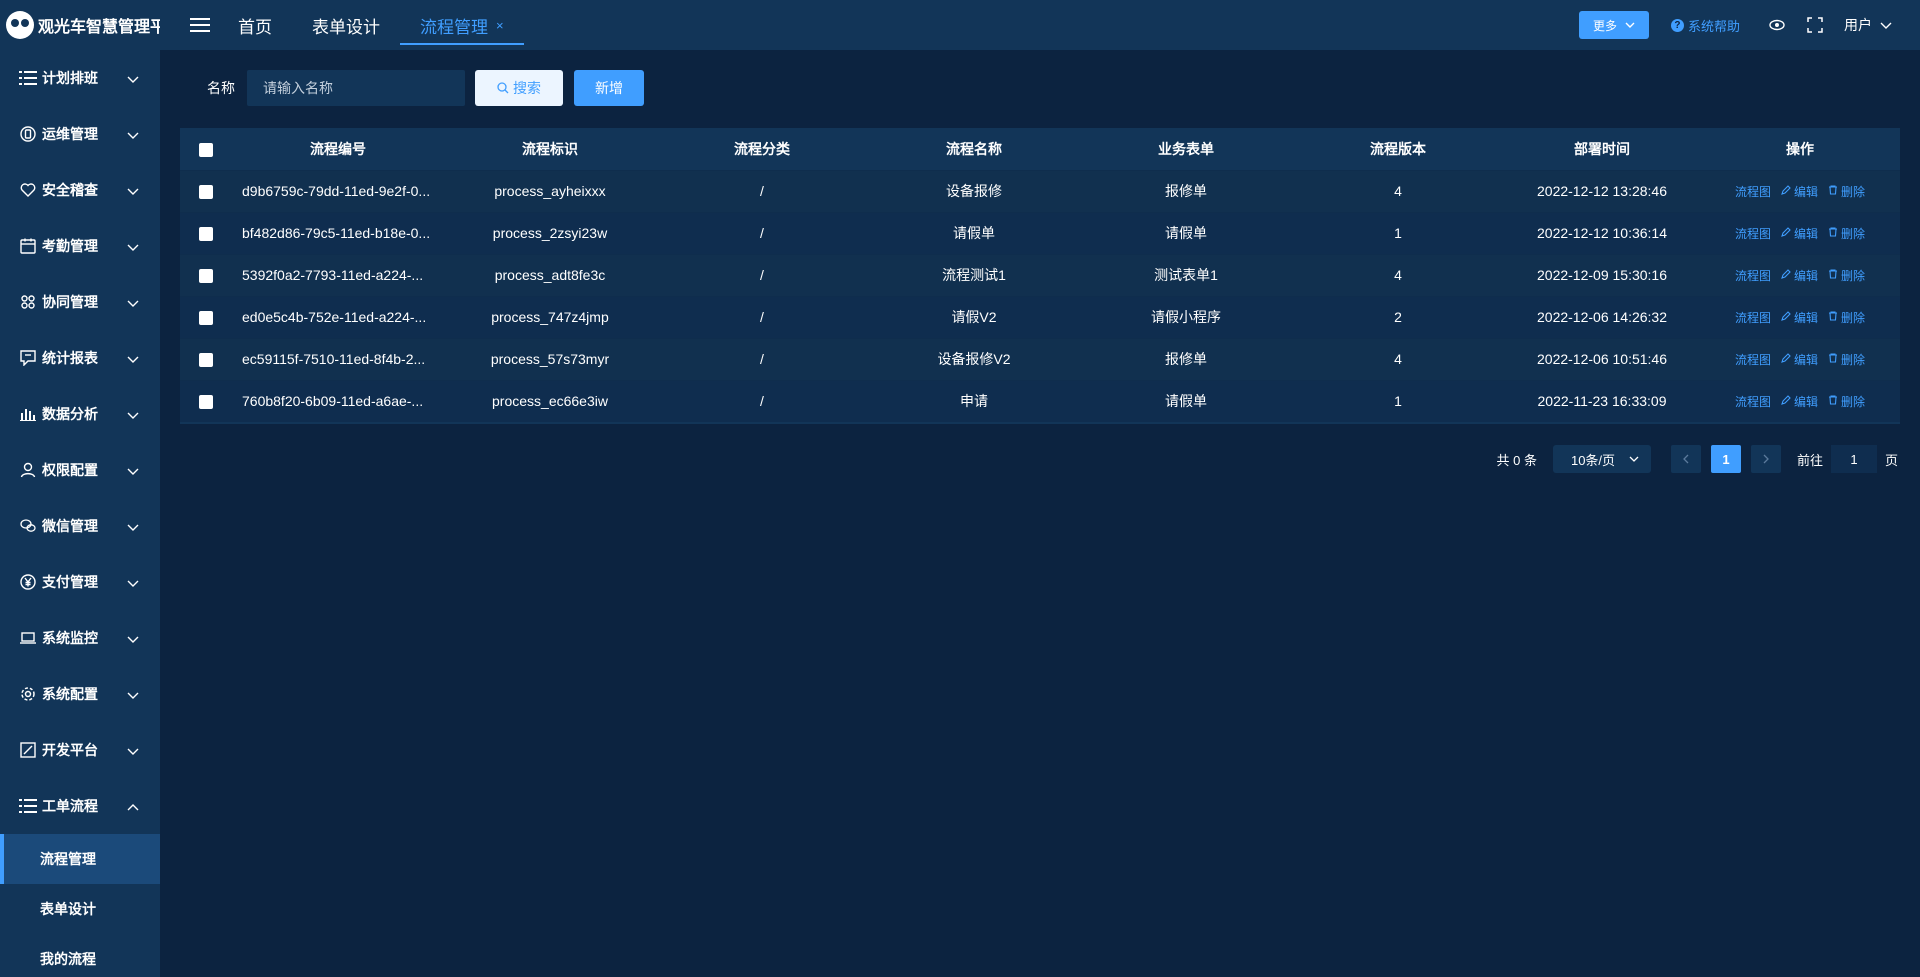 This screenshot has width=1920, height=977. Describe the element at coordinates (462, 25) in the screenshot. I see `tab-process-management: 流程管理 ×` at that location.